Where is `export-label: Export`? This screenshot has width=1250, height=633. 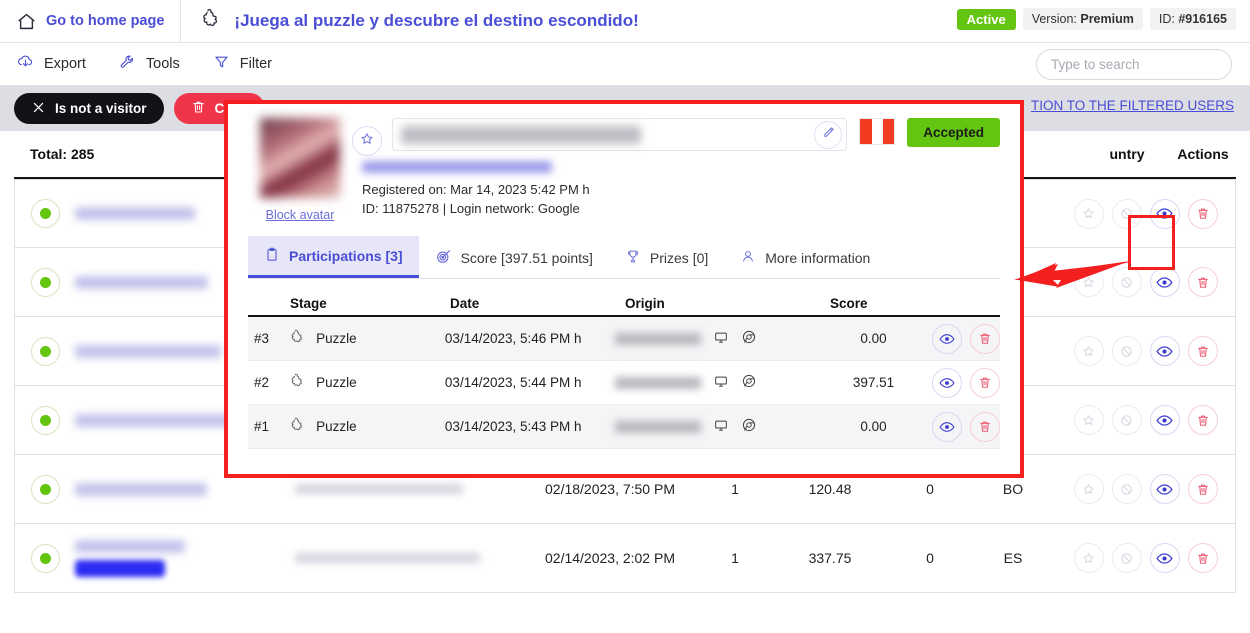 export-label: Export is located at coordinates (65, 64).